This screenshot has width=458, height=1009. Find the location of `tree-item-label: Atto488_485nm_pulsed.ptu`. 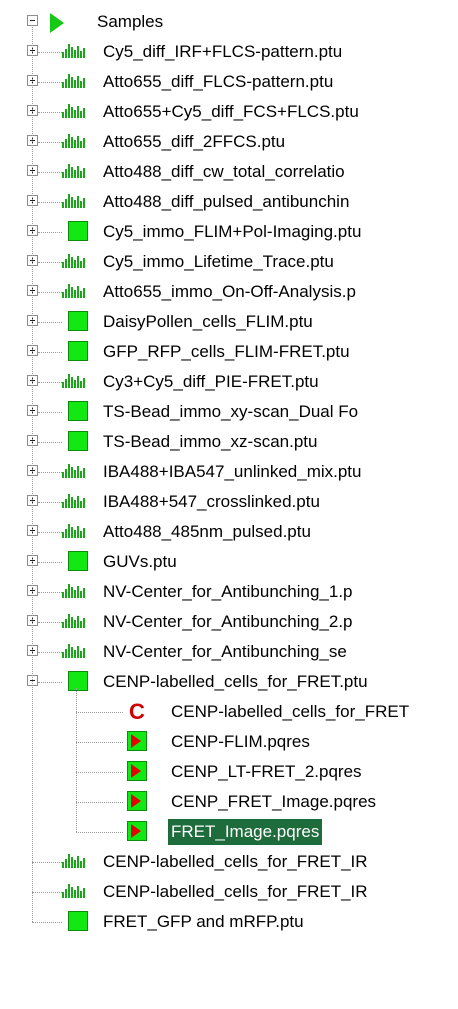

tree-item-label: Atto488_485nm_pulsed.ptu is located at coordinates (207, 531).